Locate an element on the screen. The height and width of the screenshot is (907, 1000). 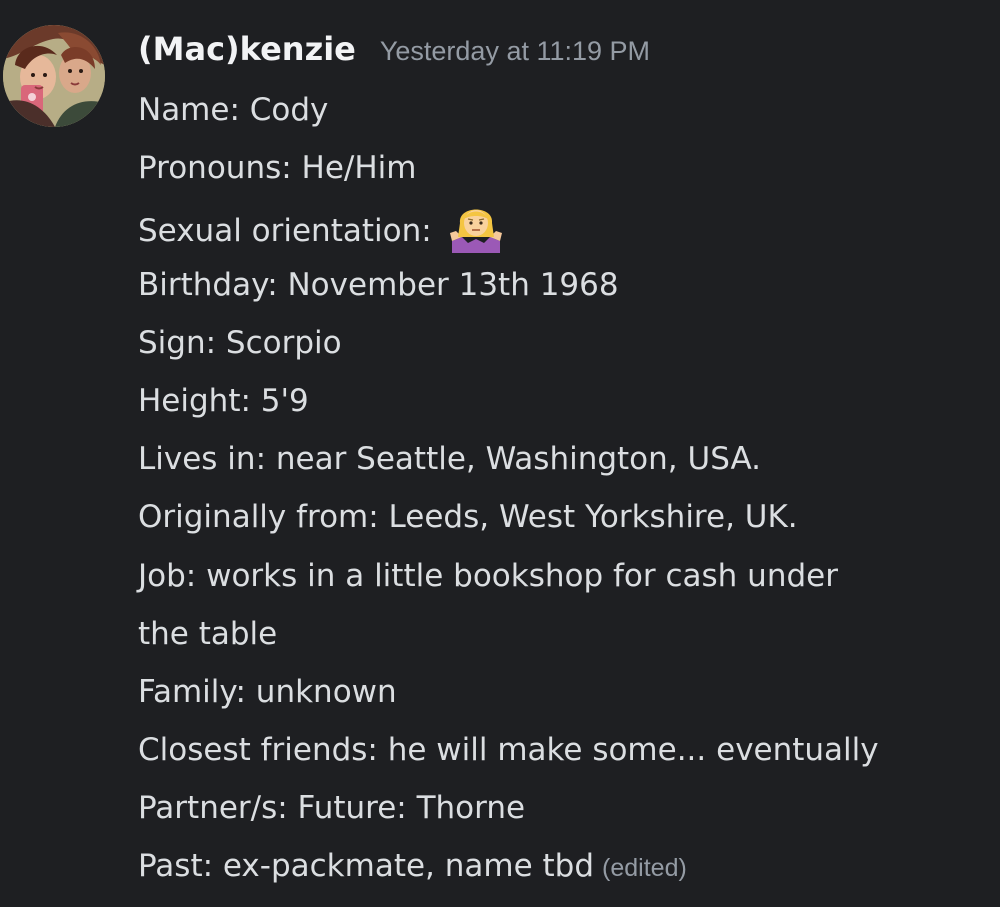
line-partners: Partner/s: Future: Thorne is located at coordinates (332, 808).